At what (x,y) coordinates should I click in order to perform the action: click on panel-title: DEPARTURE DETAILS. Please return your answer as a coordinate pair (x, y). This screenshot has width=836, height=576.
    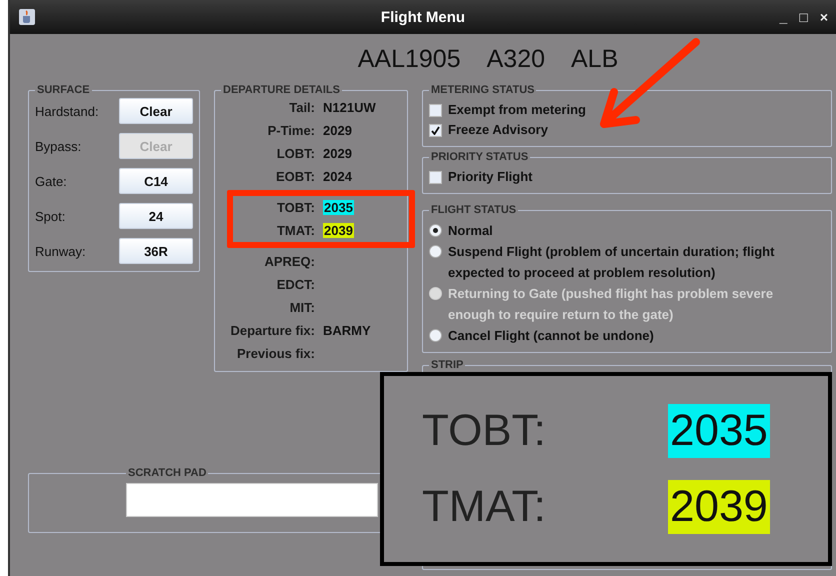
    Looking at the image, I should click on (281, 90).